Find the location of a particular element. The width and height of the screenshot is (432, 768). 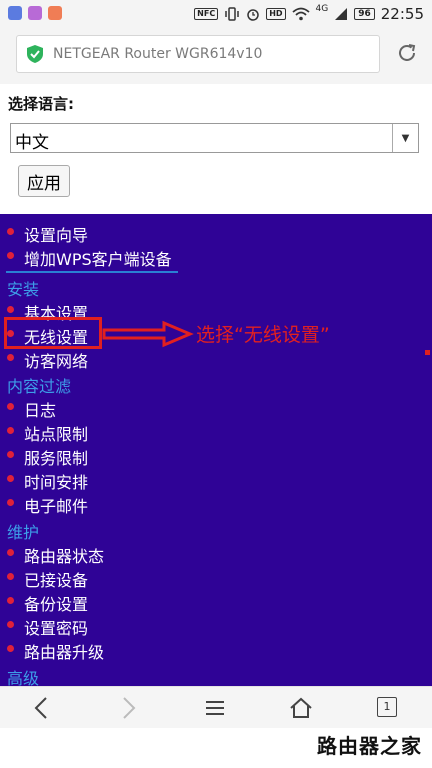

back-icon is located at coordinates (42, 708).